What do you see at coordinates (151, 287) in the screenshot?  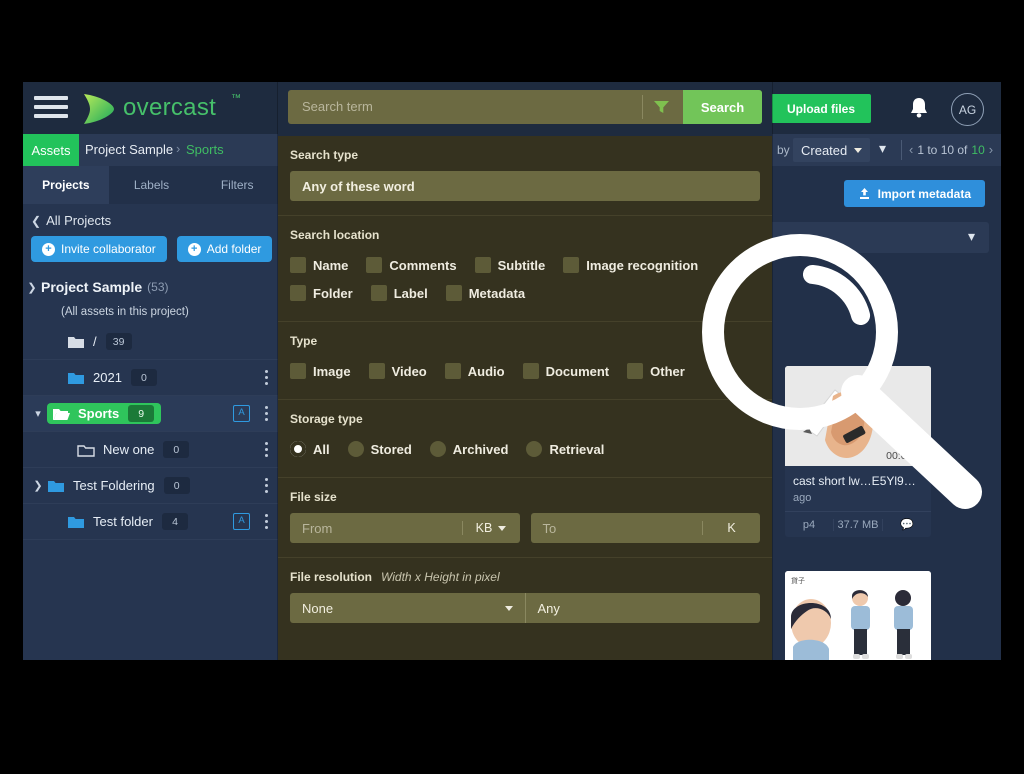 I see `project-root-row: ❯ Project Sample (53)` at bounding box center [151, 287].